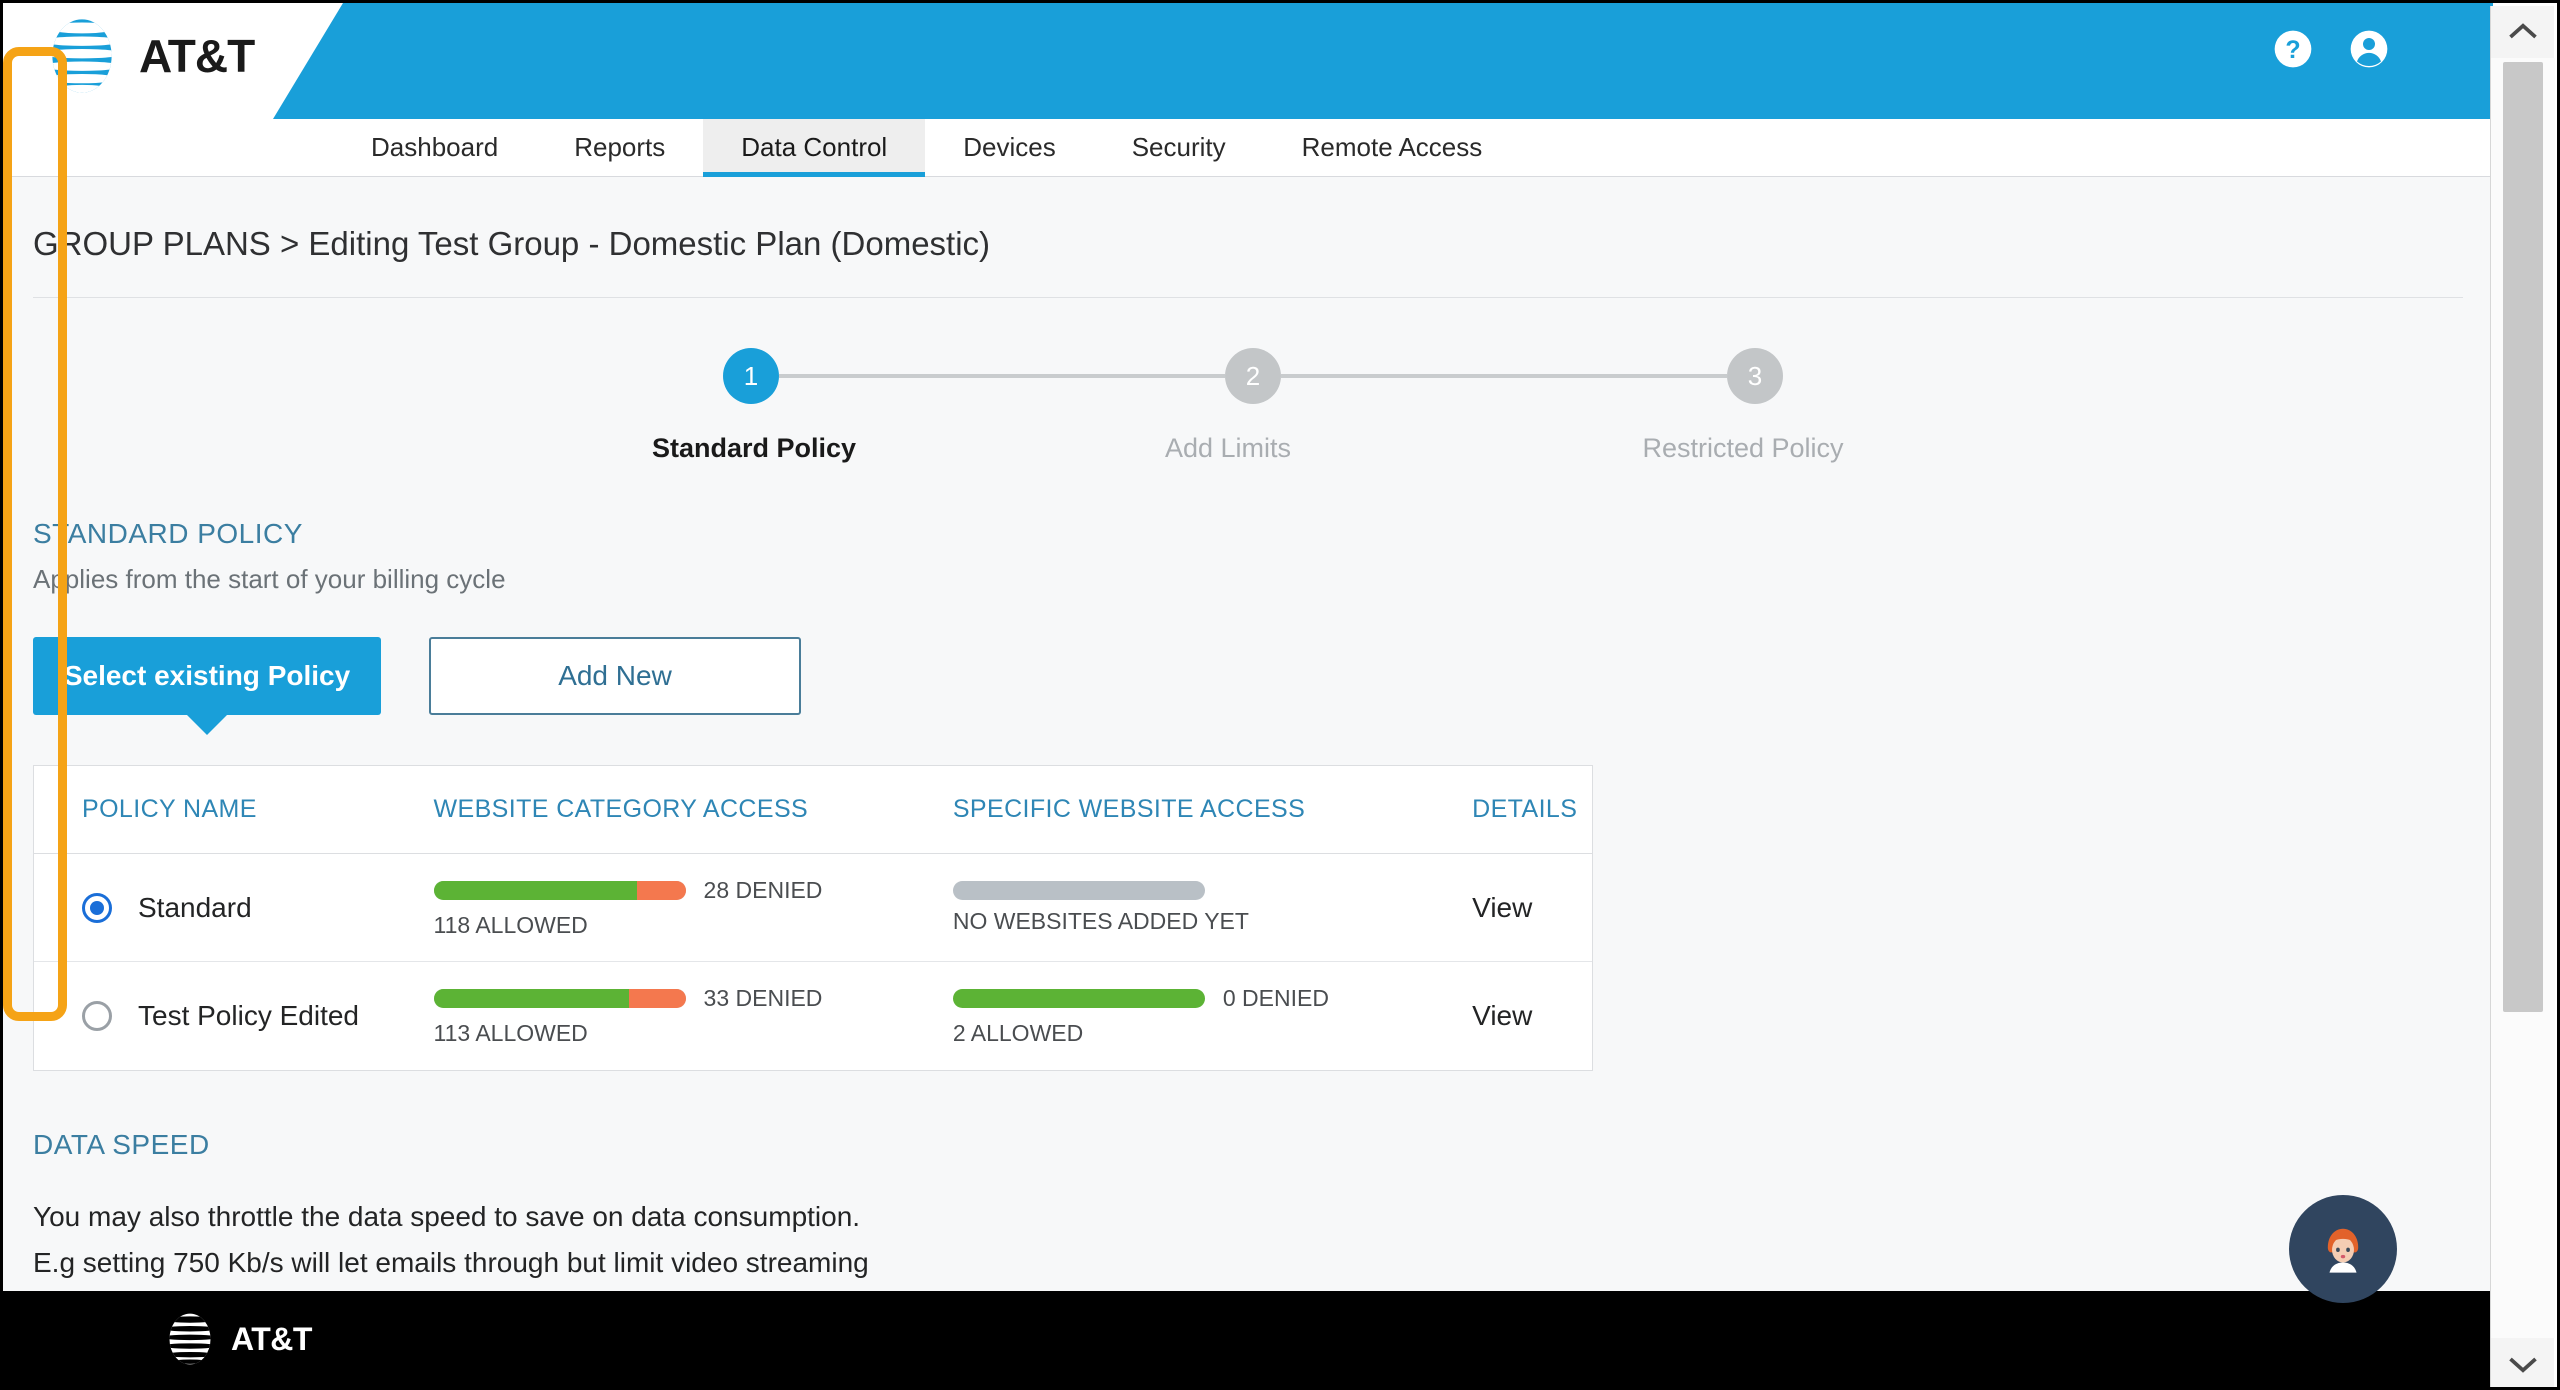  What do you see at coordinates (1212, 1016) in the screenshot?
I see `website-access-cell: 0 DENIED 2 ALLOWED` at bounding box center [1212, 1016].